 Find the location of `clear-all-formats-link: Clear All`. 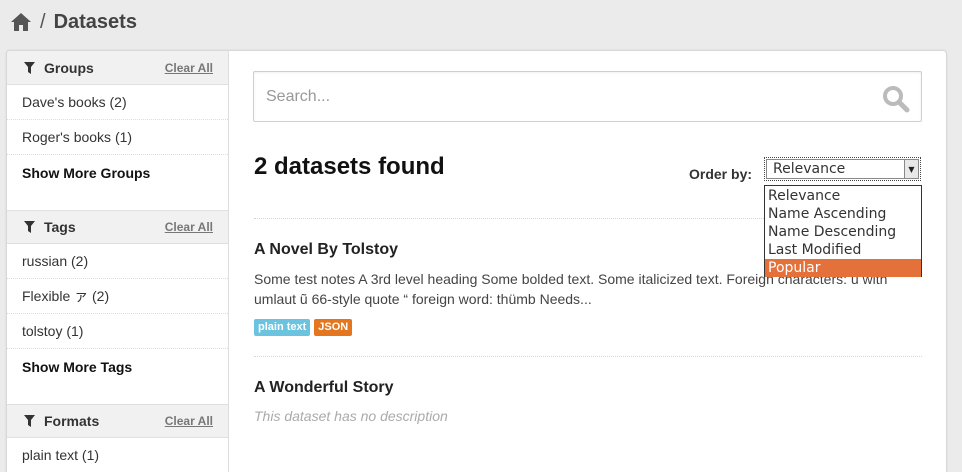

clear-all-formats-link: Clear All is located at coordinates (189, 421).